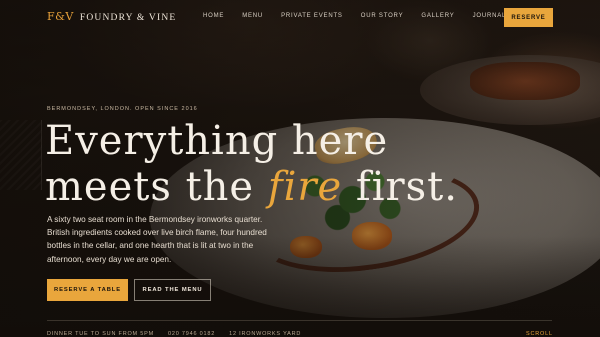  I want to click on footer-divider, so click(299, 320).